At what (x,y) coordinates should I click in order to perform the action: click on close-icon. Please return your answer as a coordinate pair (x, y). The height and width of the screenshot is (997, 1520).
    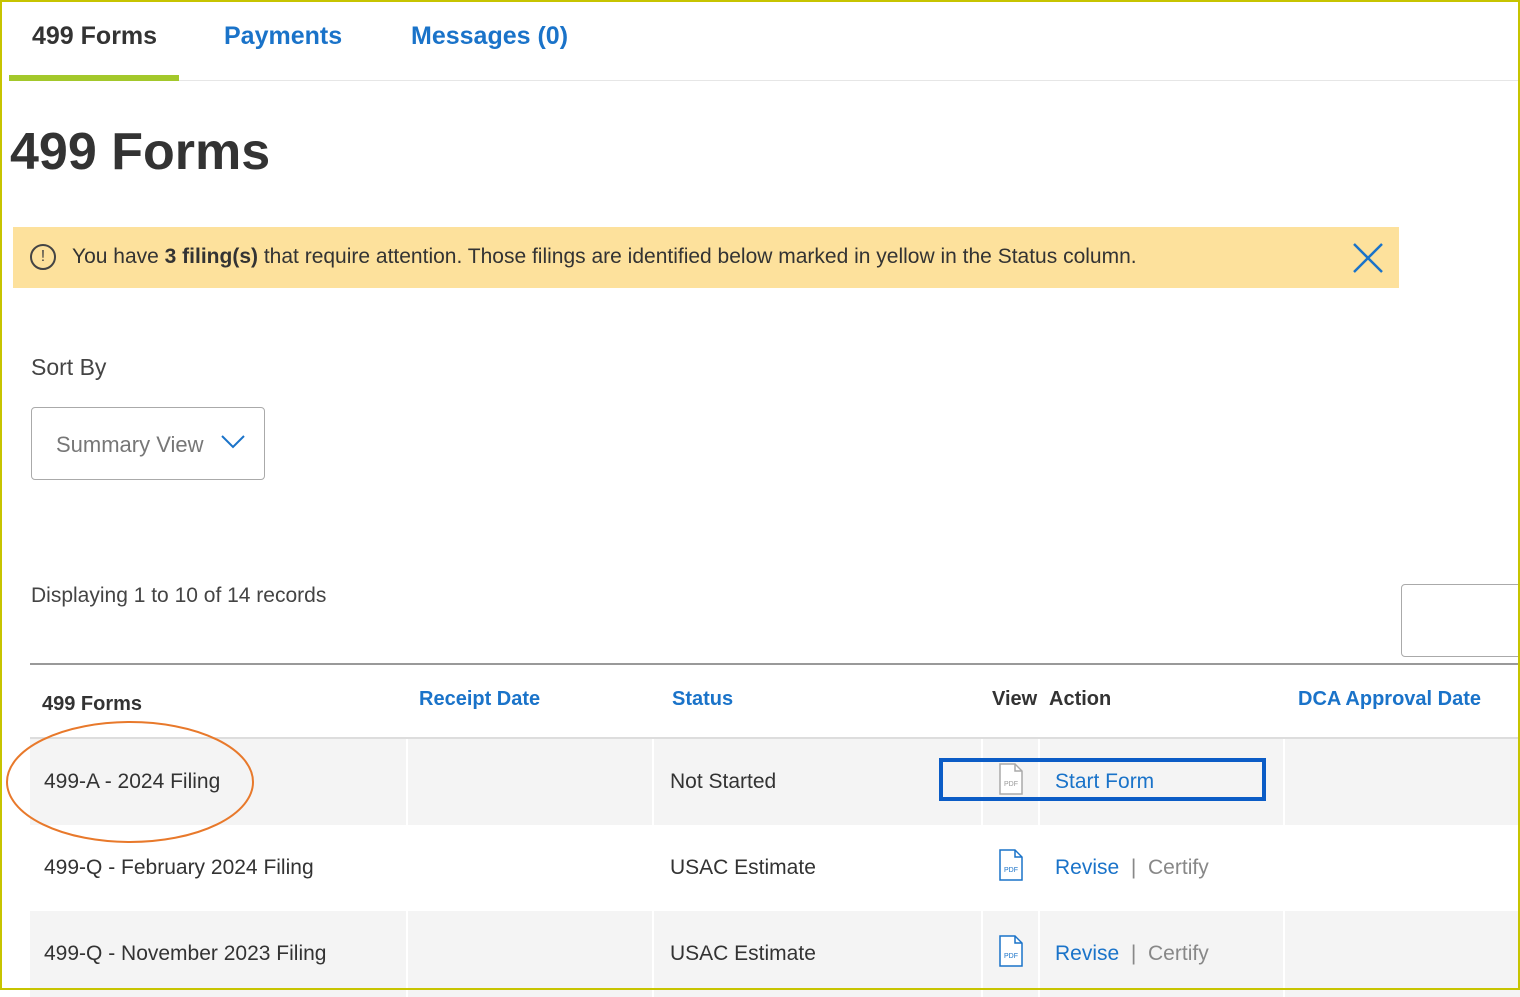
    Looking at the image, I should click on (1368, 258).